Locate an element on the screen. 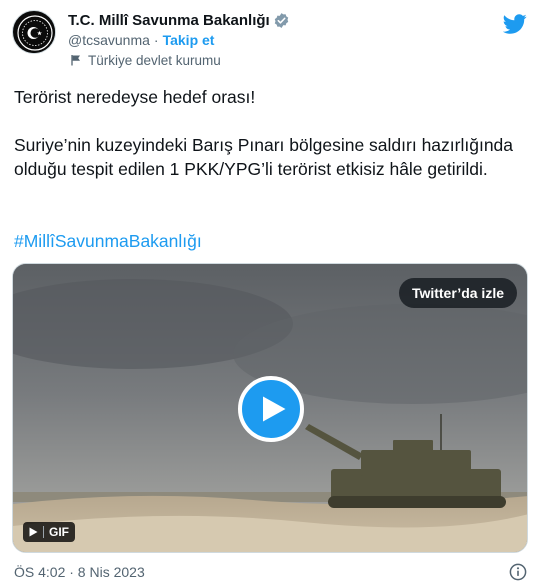 This screenshot has width=541, height=582. gif-badge: GIF is located at coordinates (49, 532).